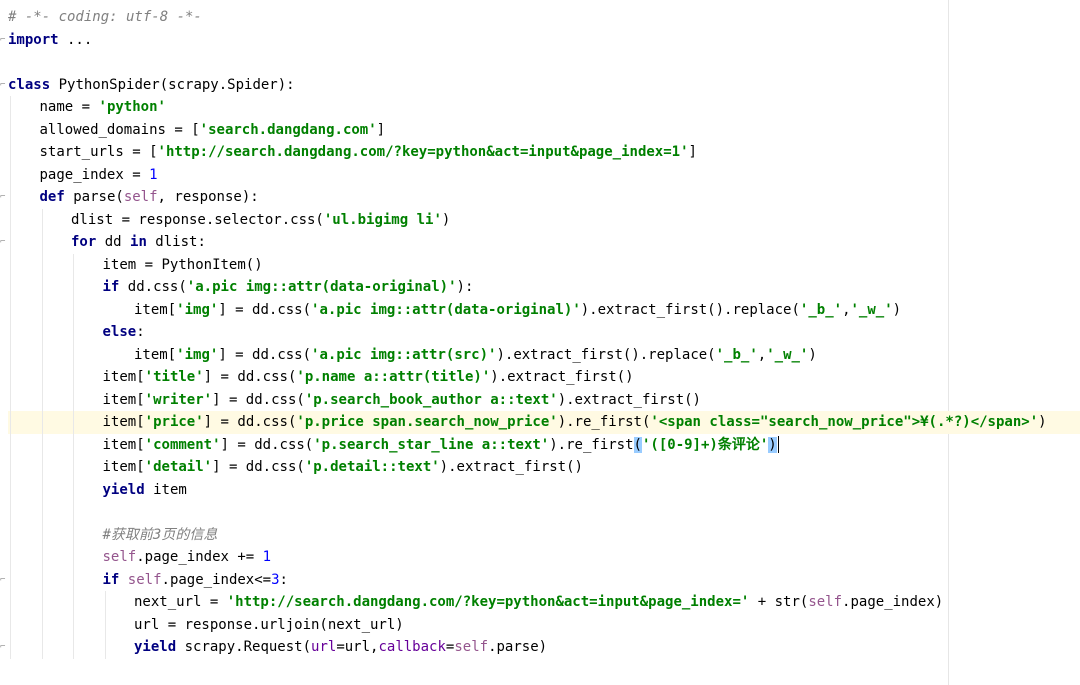 The width and height of the screenshot is (1080, 685). I want to click on keyword-token: yield, so click(123, 489).